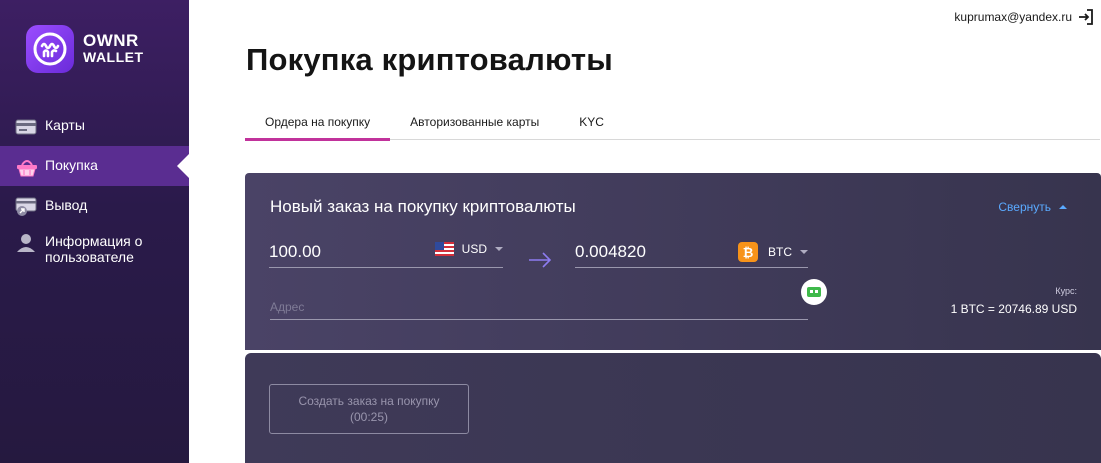 Image resolution: width=1101 pixels, height=463 pixels. What do you see at coordinates (474, 122) in the screenshot?
I see `tab-authorized-cards: Авторизованные карты` at bounding box center [474, 122].